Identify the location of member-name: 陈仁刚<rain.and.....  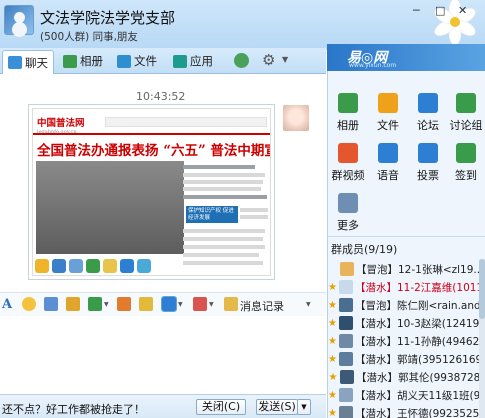
(440, 305).